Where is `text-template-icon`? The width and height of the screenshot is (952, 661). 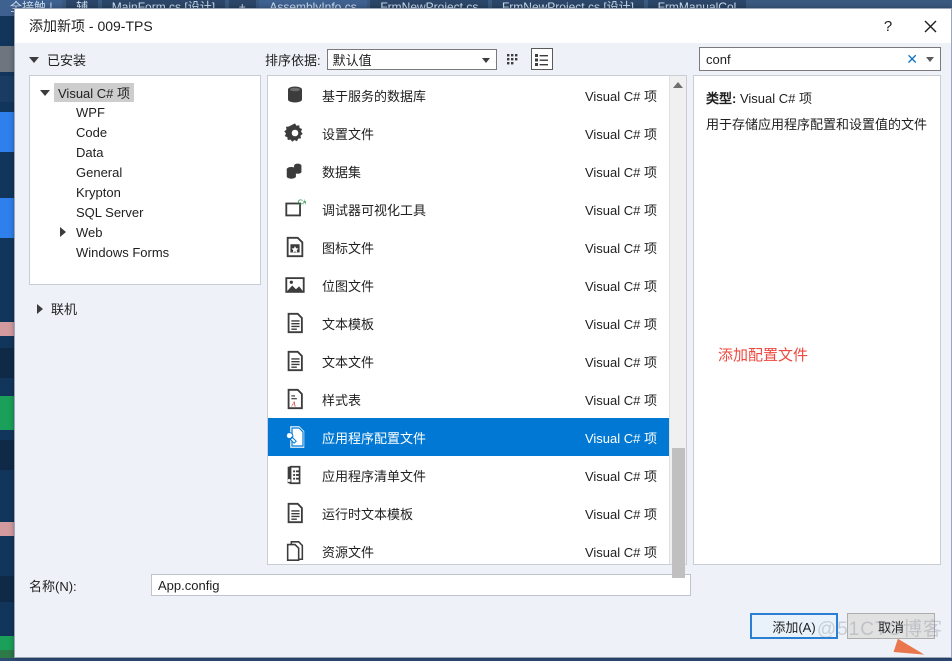 text-template-icon is located at coordinates (295, 323).